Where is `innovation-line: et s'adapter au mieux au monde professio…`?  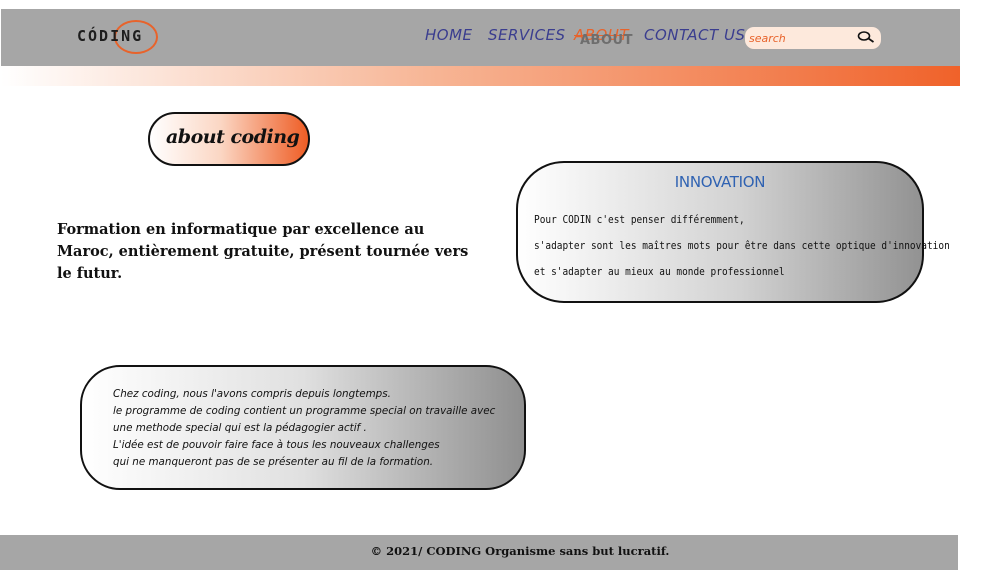
innovation-line: et s'adapter au mieux au monde professio… is located at coordinates (659, 271).